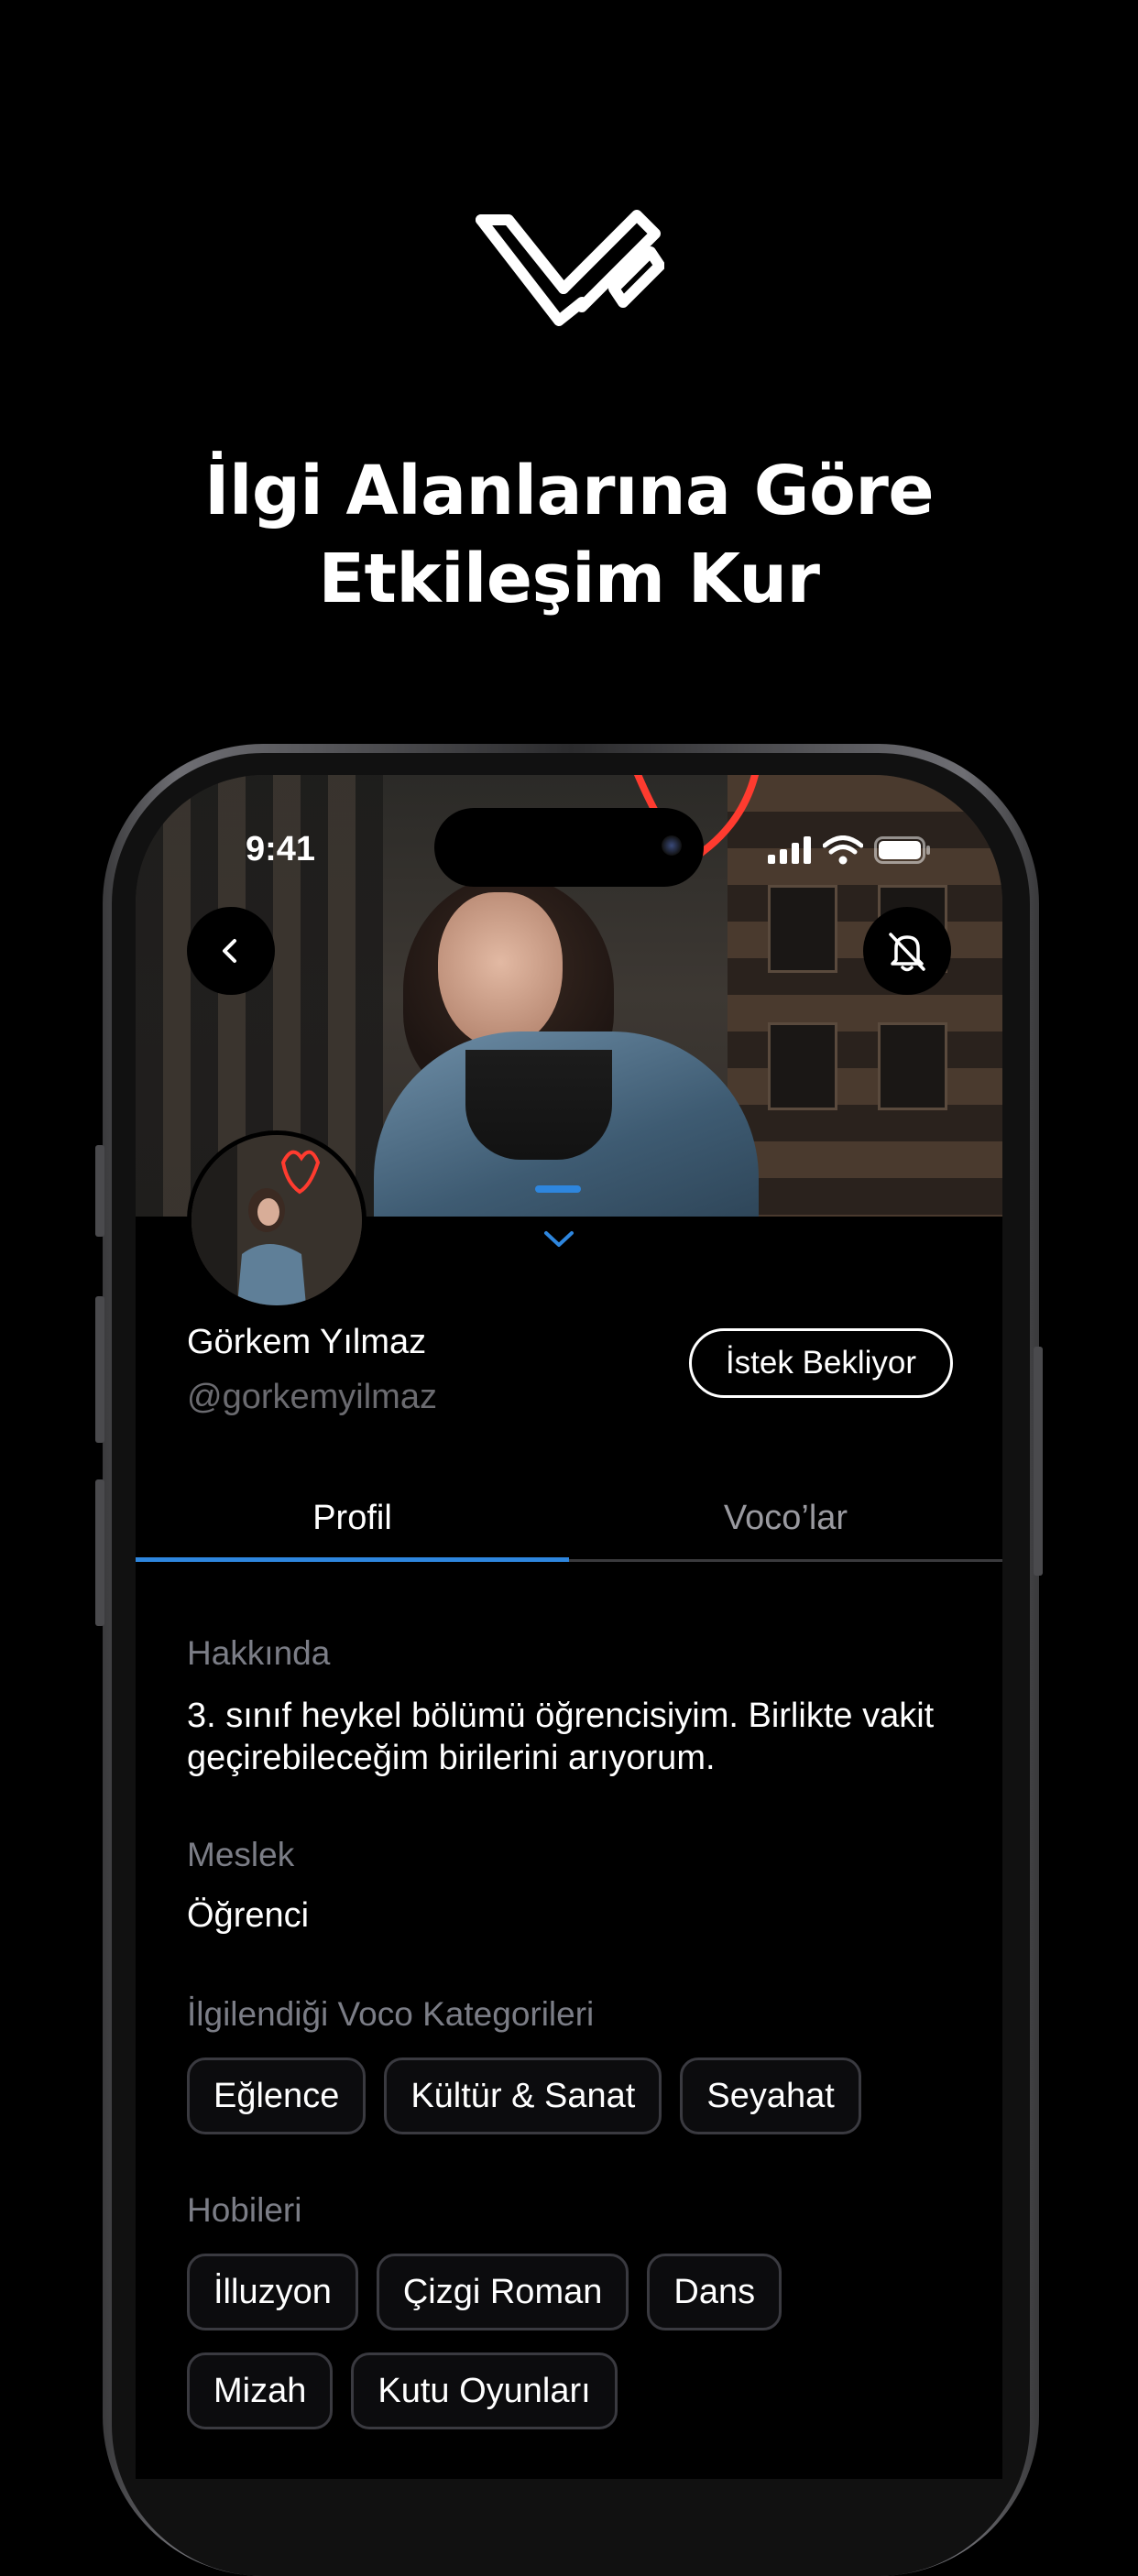  Describe the element at coordinates (484, 2391) in the screenshot. I see `chip-hobby: Kutu Oyunları` at that location.